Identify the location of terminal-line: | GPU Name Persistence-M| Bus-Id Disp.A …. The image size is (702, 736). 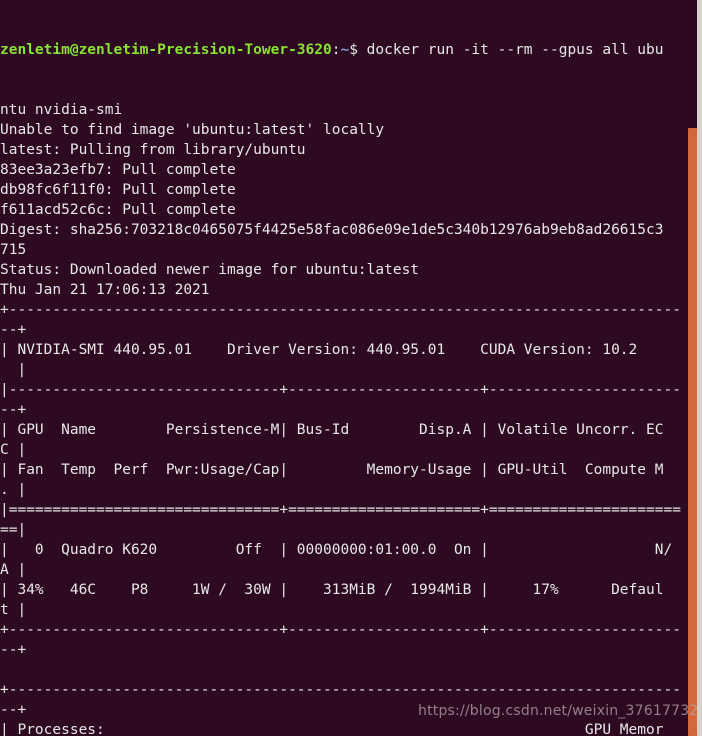
(332, 430).